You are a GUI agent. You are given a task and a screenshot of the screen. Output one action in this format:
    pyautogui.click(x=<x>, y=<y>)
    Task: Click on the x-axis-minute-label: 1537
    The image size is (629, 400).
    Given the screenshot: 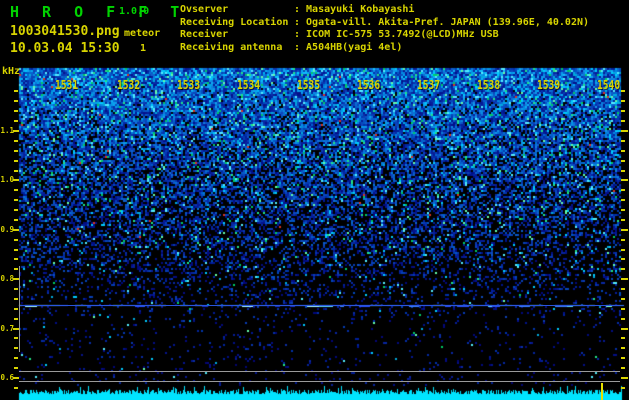 What is the action you would take?
    pyautogui.click(x=429, y=85)
    